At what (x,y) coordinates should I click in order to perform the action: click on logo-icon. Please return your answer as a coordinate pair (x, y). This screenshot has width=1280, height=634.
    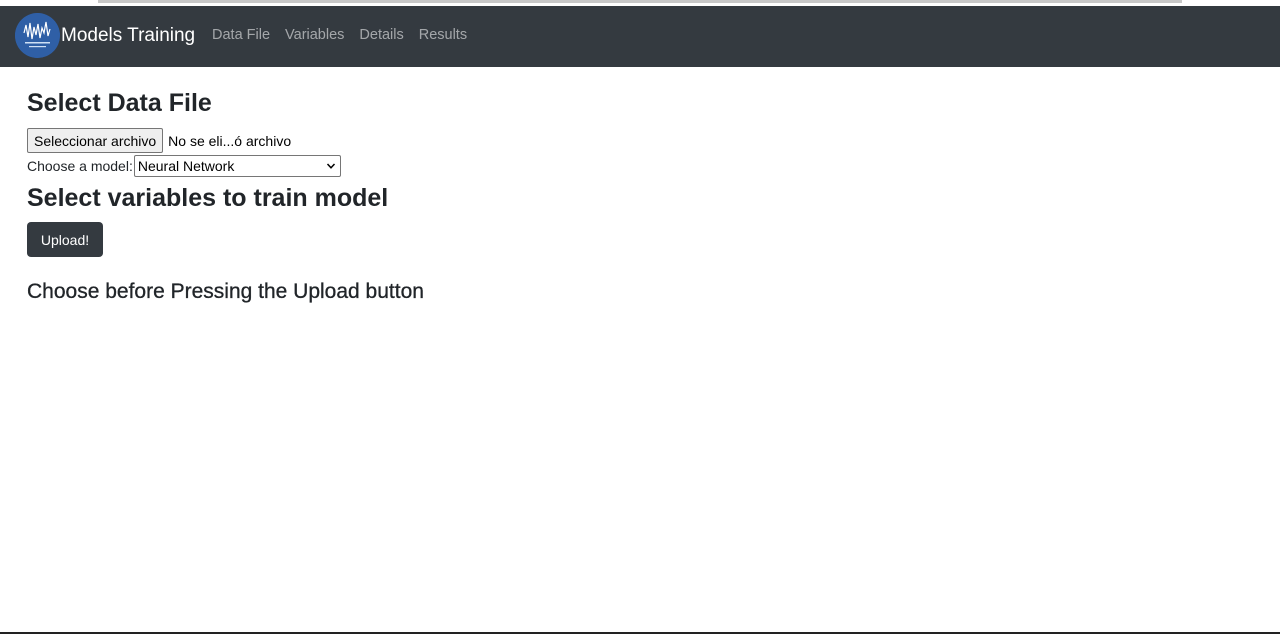
    Looking at the image, I should click on (37, 35).